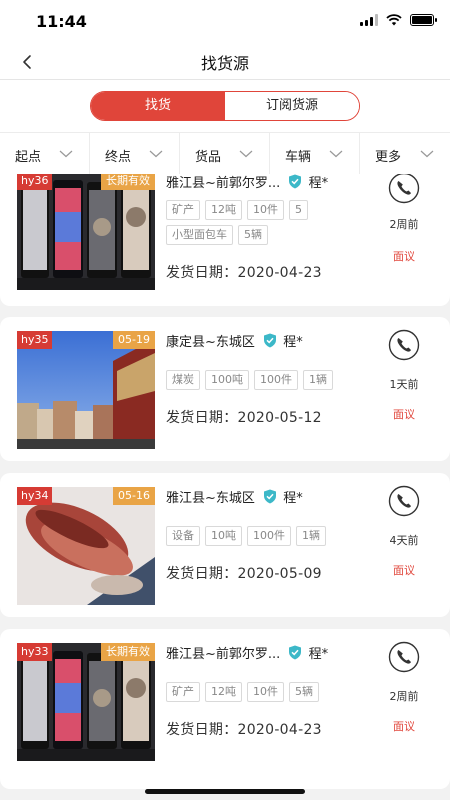 This screenshot has height=800, width=450. I want to click on page-title: 找货源, so click(224, 63).